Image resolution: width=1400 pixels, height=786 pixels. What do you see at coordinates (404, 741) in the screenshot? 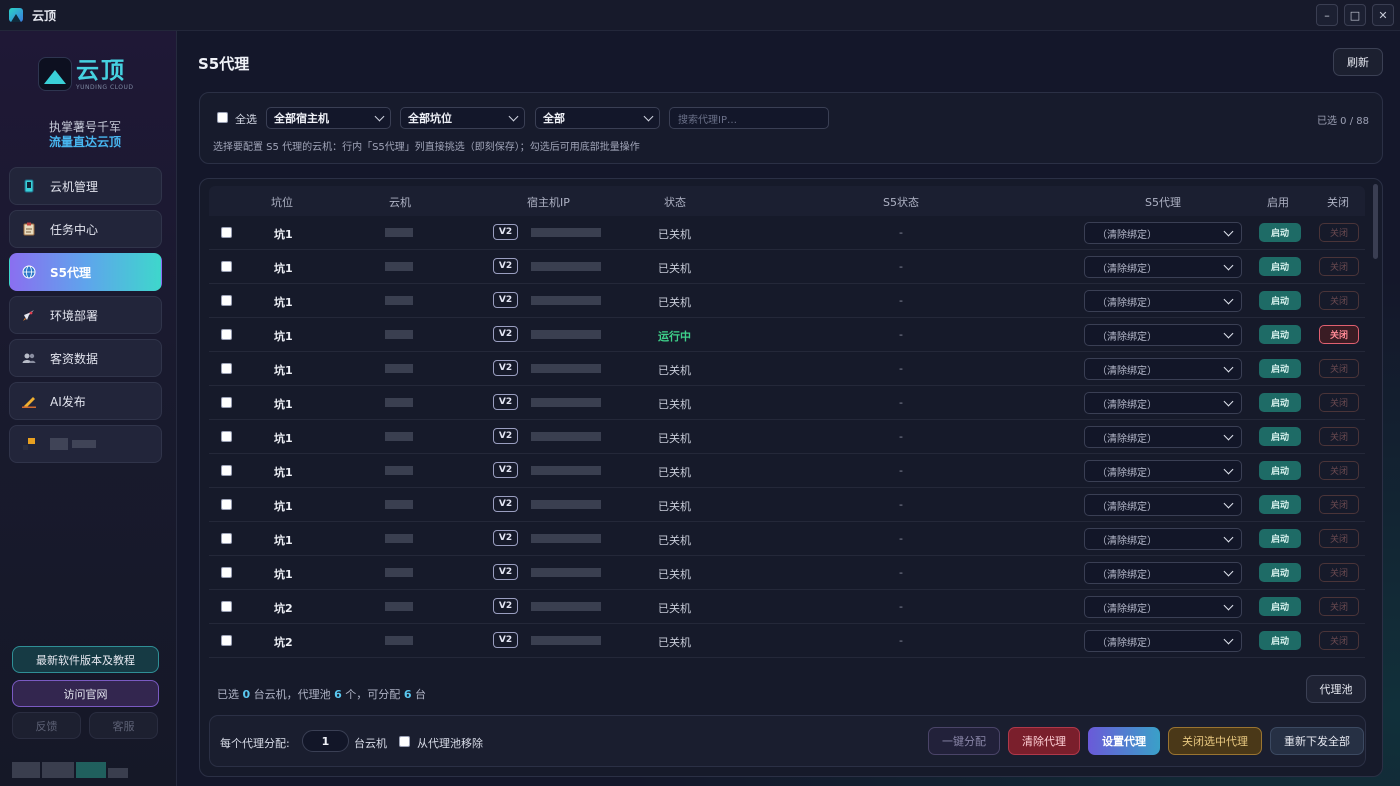
I see `remove-from-pool-checkbox` at bounding box center [404, 741].